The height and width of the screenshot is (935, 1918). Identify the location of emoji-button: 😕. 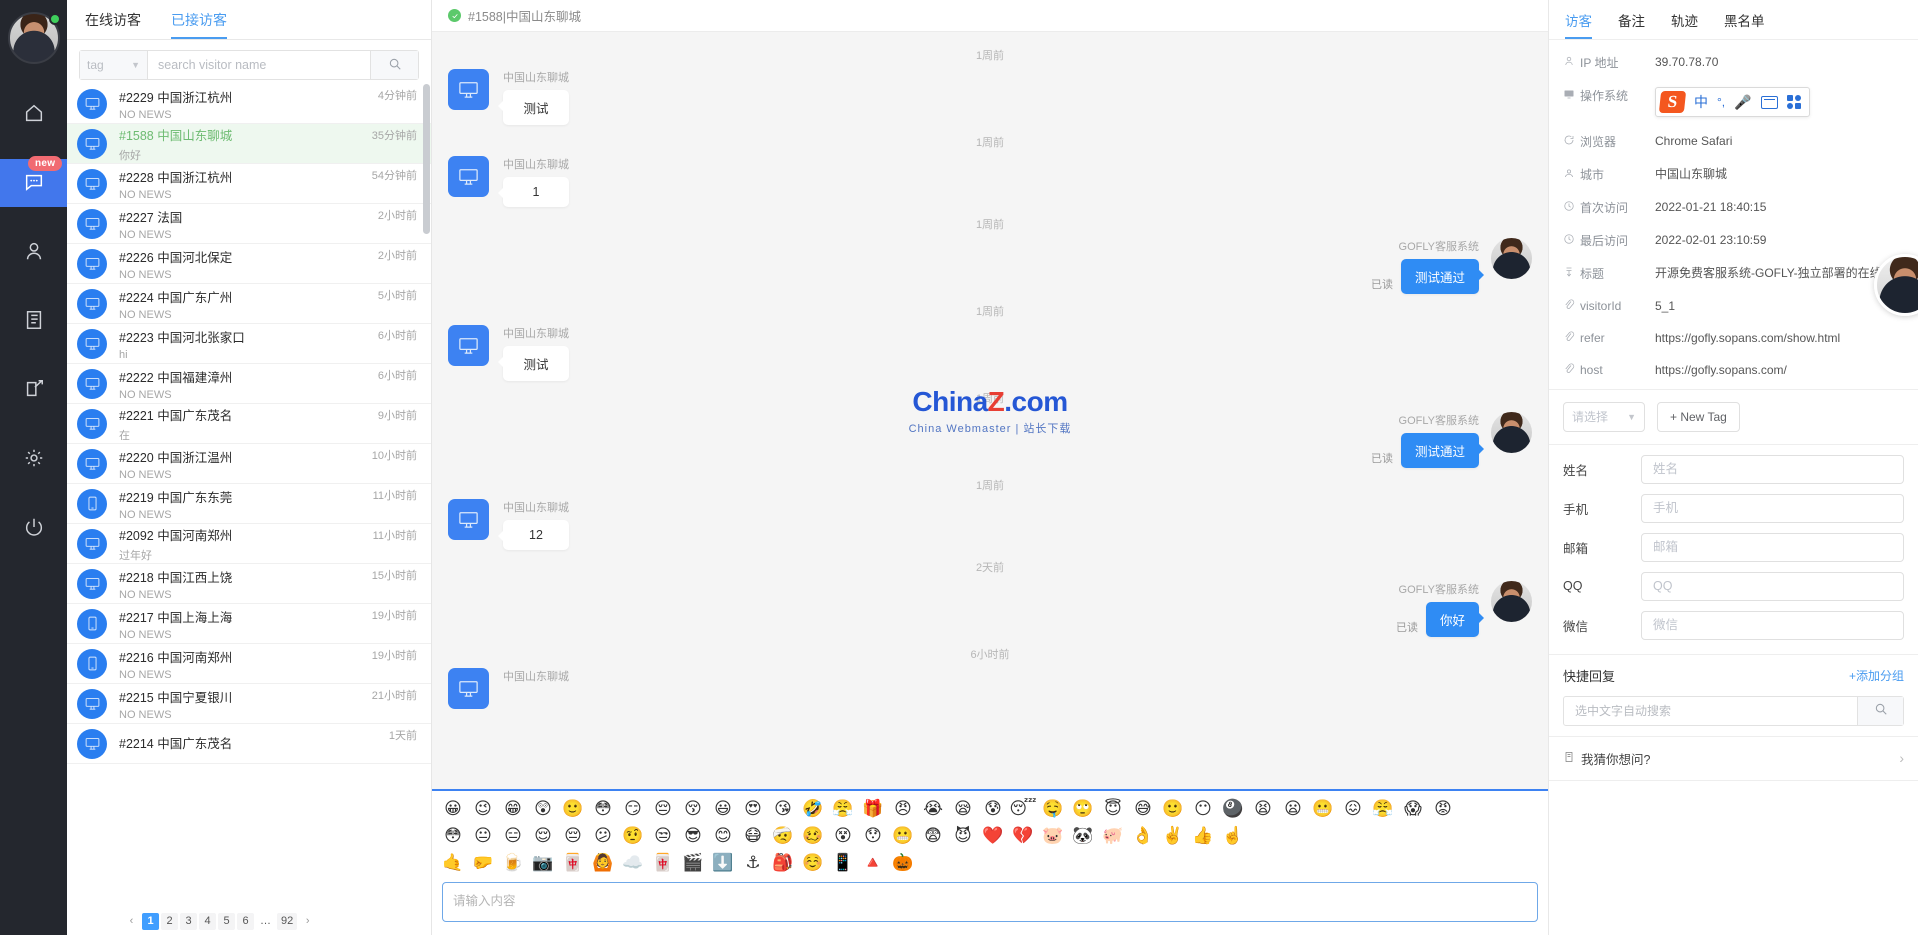
(603, 835).